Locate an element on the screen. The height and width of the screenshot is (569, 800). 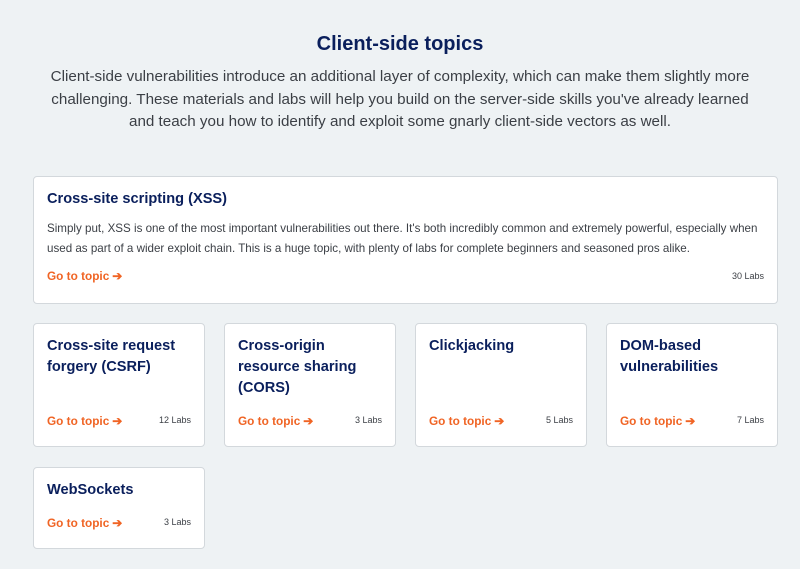
labs-count: 12 Labs is located at coordinates (174, 420).